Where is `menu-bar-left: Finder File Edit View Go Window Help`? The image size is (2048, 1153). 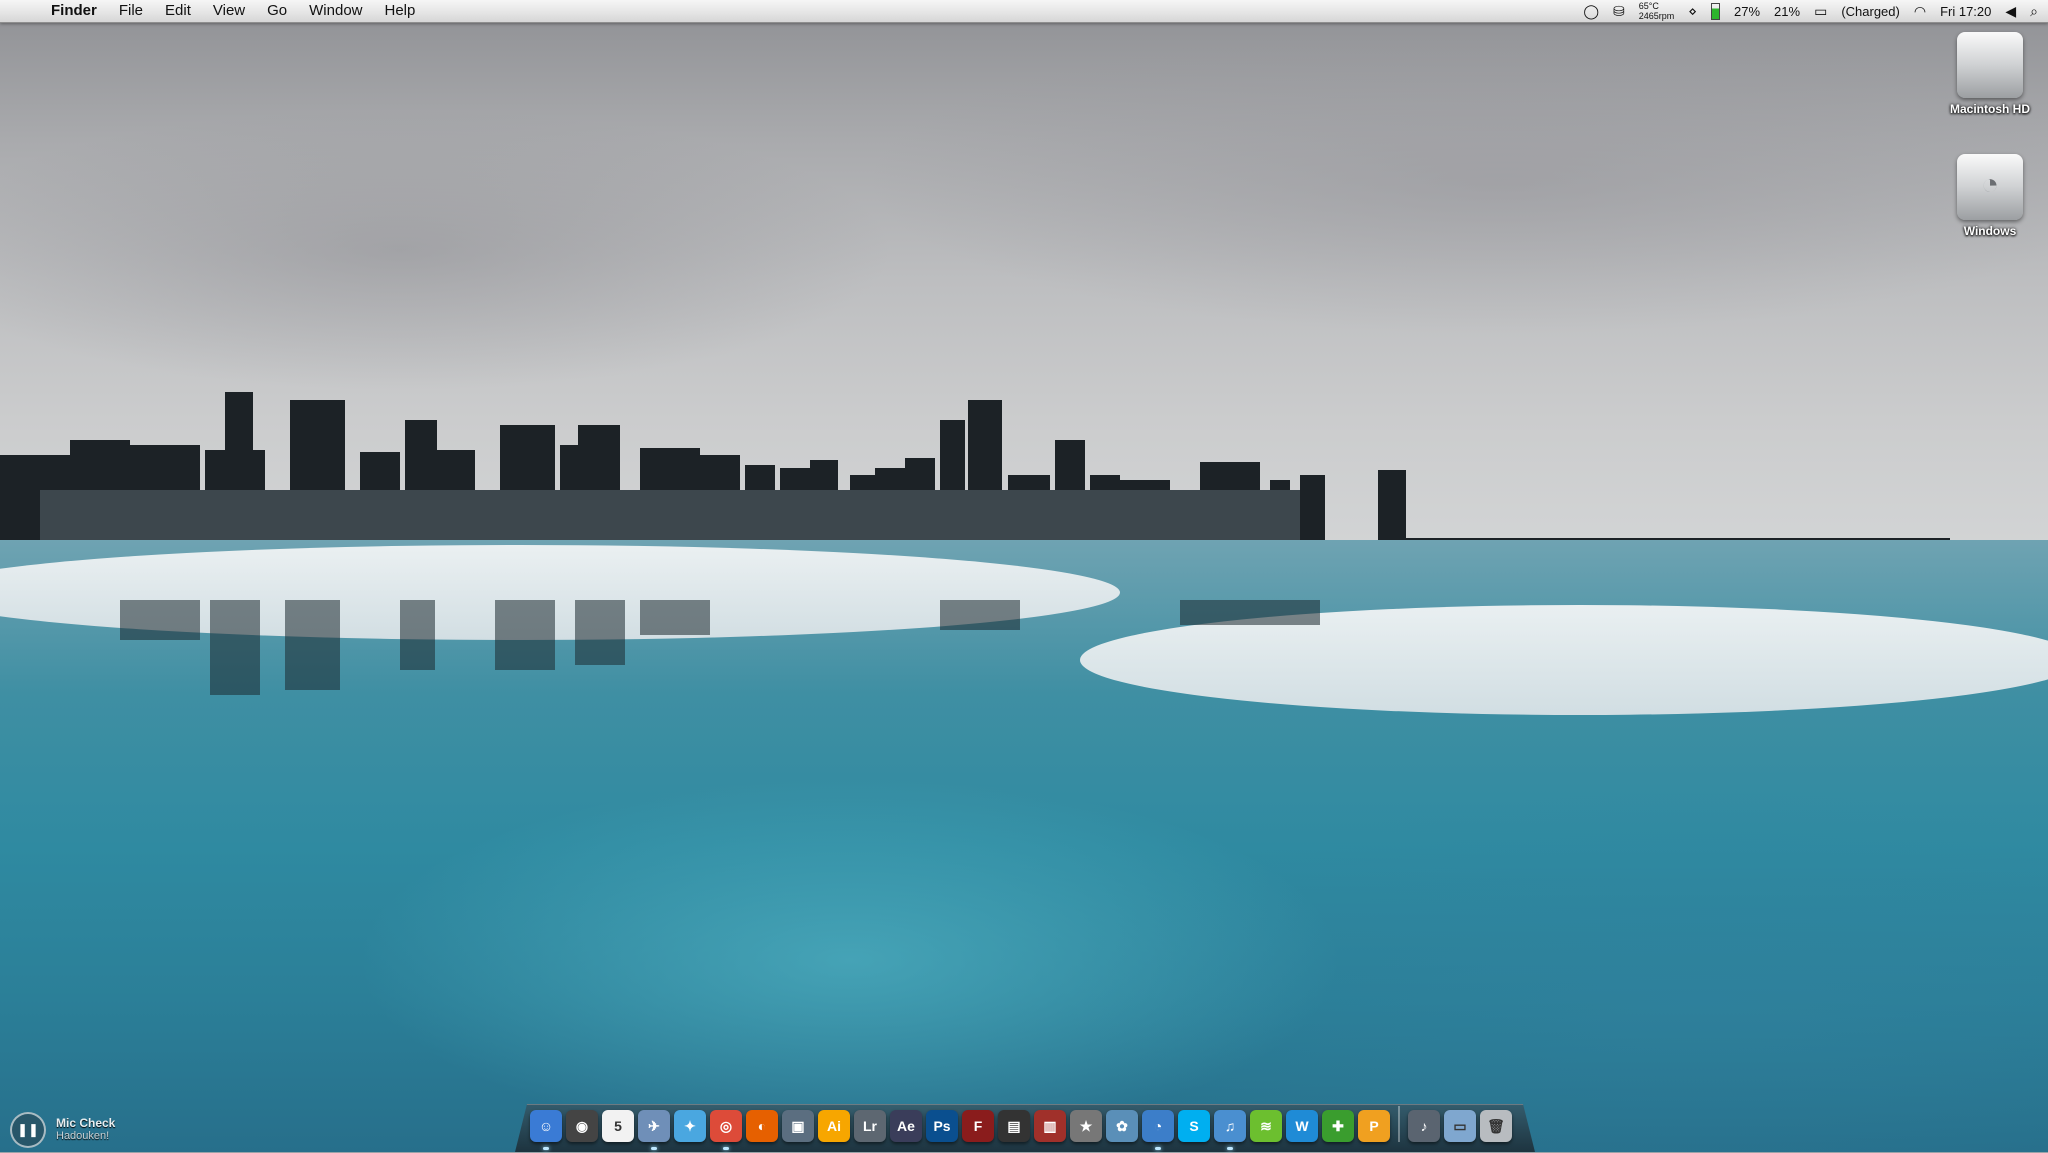
menu-bar-left: Finder File Edit View Go Window Help is located at coordinates (213, 11).